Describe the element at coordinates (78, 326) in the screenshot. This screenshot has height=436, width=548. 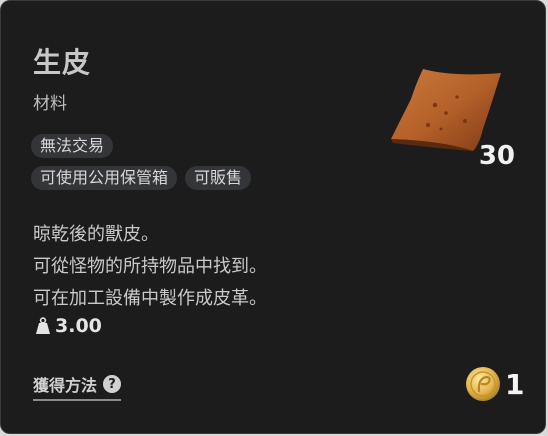
I see `weight-value: 3.00` at that location.